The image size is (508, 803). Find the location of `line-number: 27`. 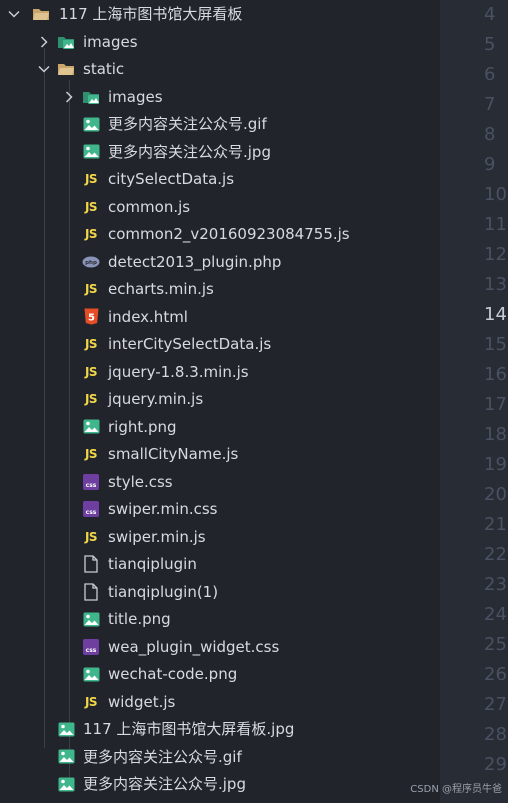

line-number: 27 is located at coordinates (495, 704).